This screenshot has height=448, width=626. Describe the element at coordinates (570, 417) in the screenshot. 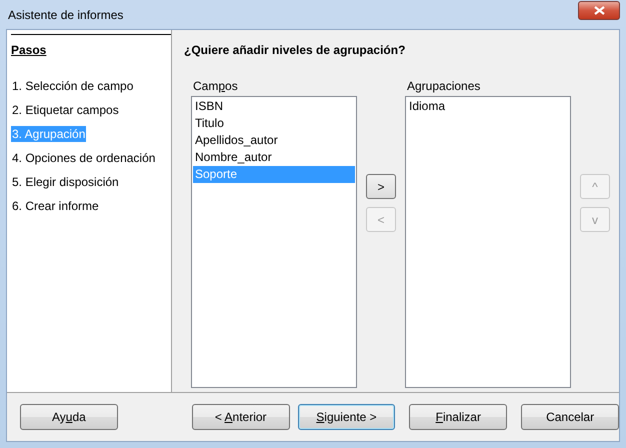

I see `dialog-button: Cancelar` at that location.